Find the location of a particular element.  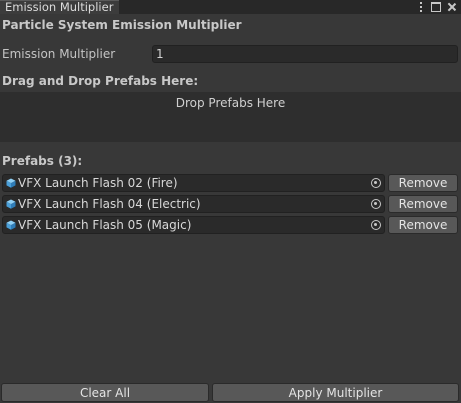

prefab-name: VFX Launch Flash 05 (Magic) is located at coordinates (105, 225).